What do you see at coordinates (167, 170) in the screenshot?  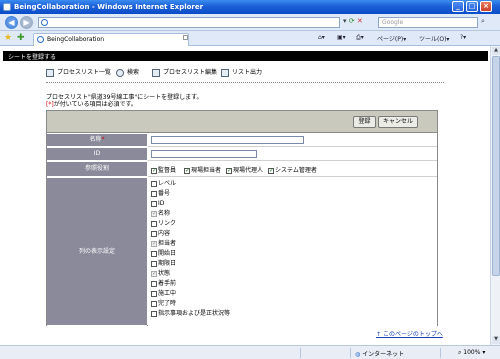 I see `role-option-label: 監督員` at bounding box center [167, 170].